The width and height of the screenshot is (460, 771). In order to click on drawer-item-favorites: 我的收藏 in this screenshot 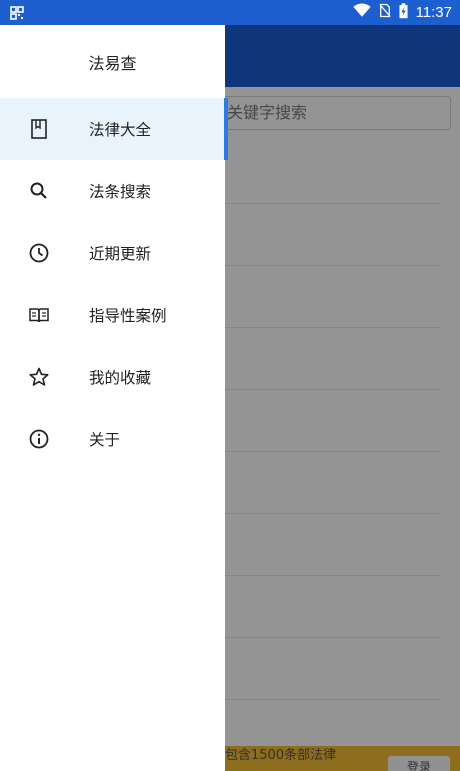, I will do `click(112, 377)`.